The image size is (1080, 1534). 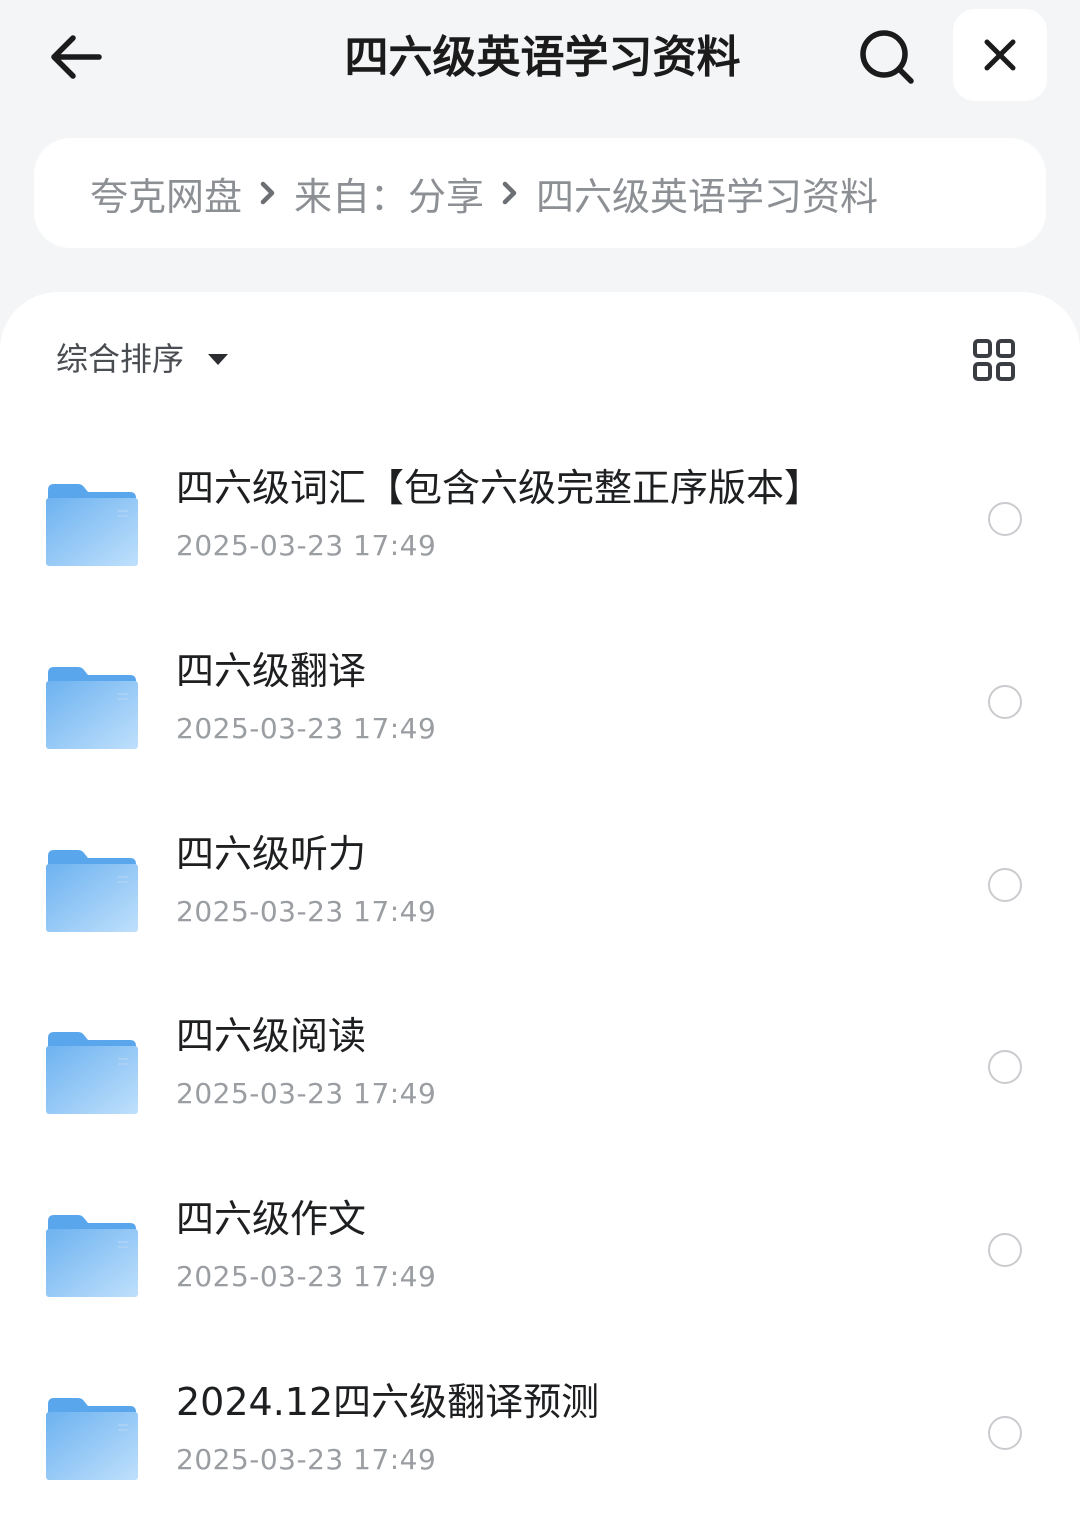 I want to click on breadcrumb-item-root: 夸克网盘, so click(x=166, y=193).